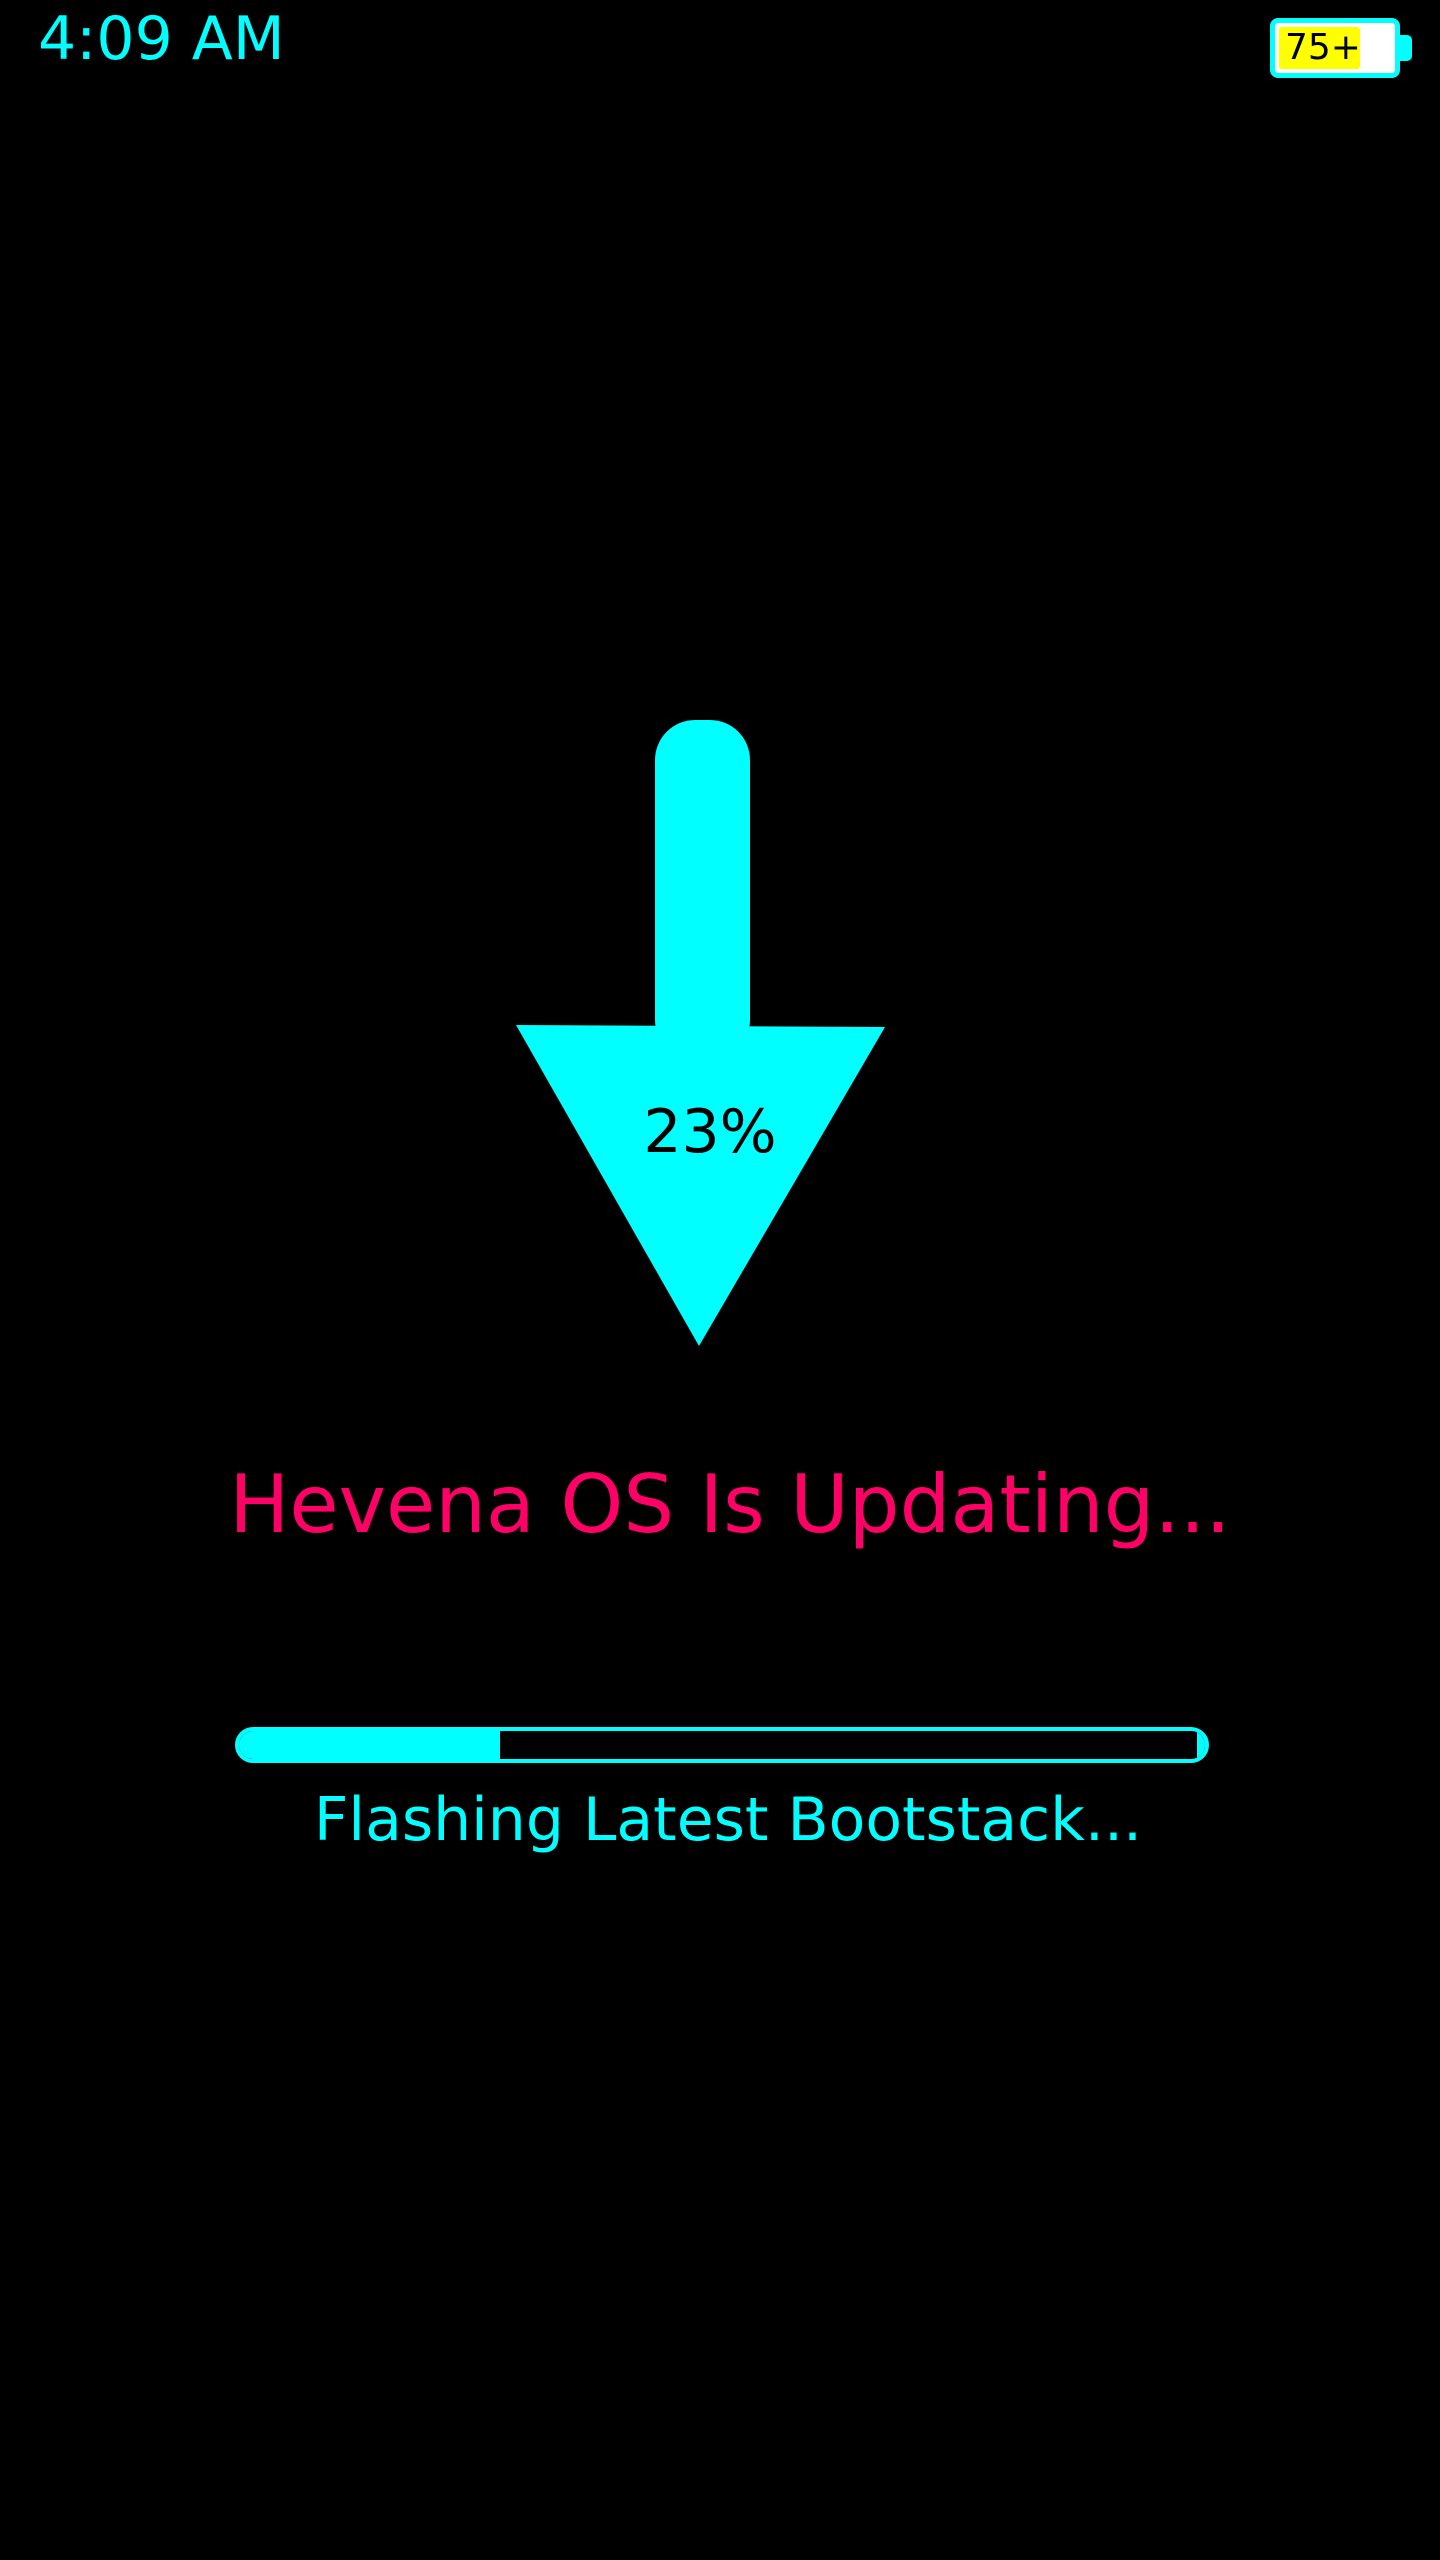 This screenshot has width=1440, height=2560. I want to click on download-arrow-icon, so click(700, 1033).